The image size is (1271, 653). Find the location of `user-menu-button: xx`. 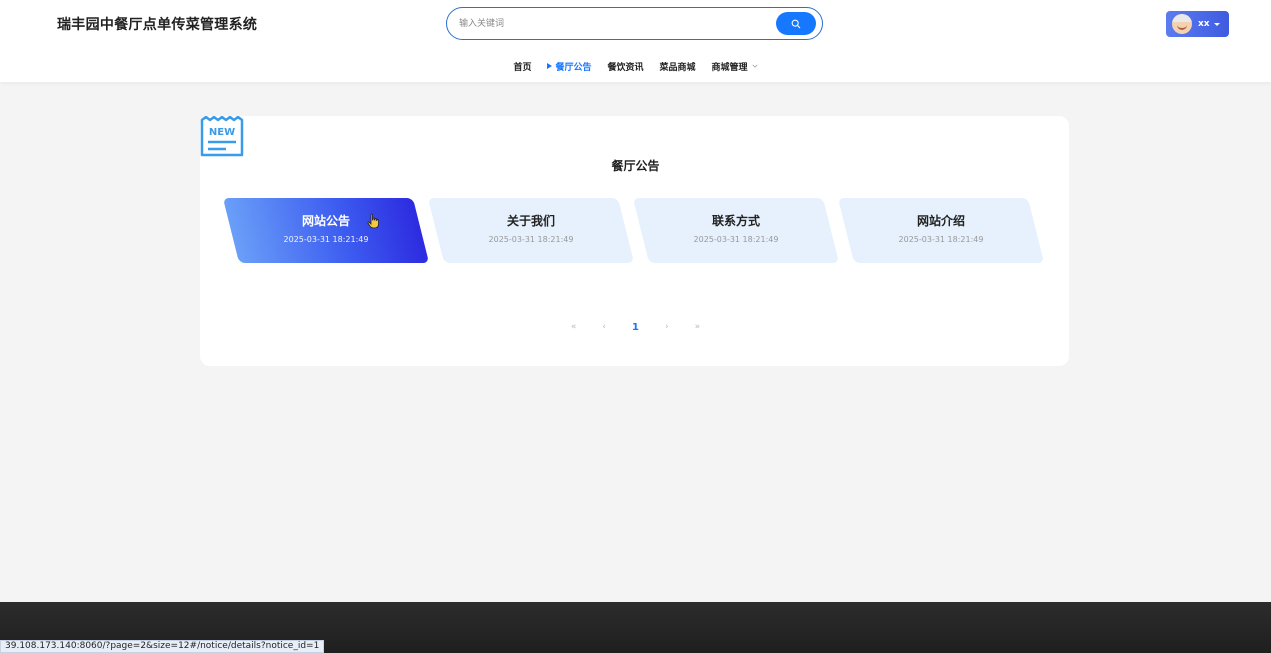

user-menu-button: xx is located at coordinates (1197, 24).